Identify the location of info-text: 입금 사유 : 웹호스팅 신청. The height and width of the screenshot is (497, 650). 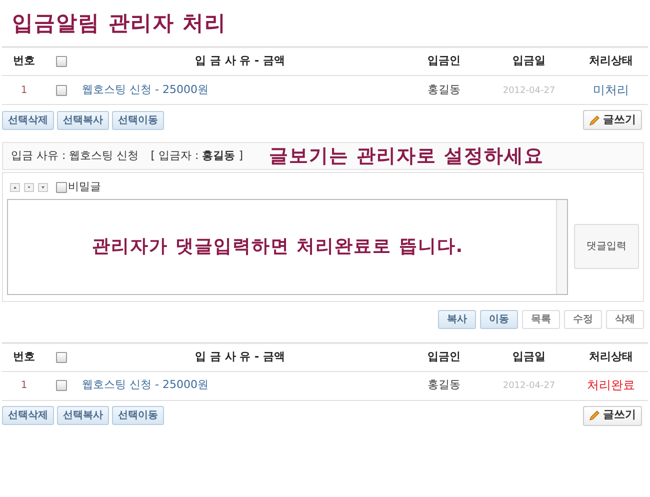
(75, 156).